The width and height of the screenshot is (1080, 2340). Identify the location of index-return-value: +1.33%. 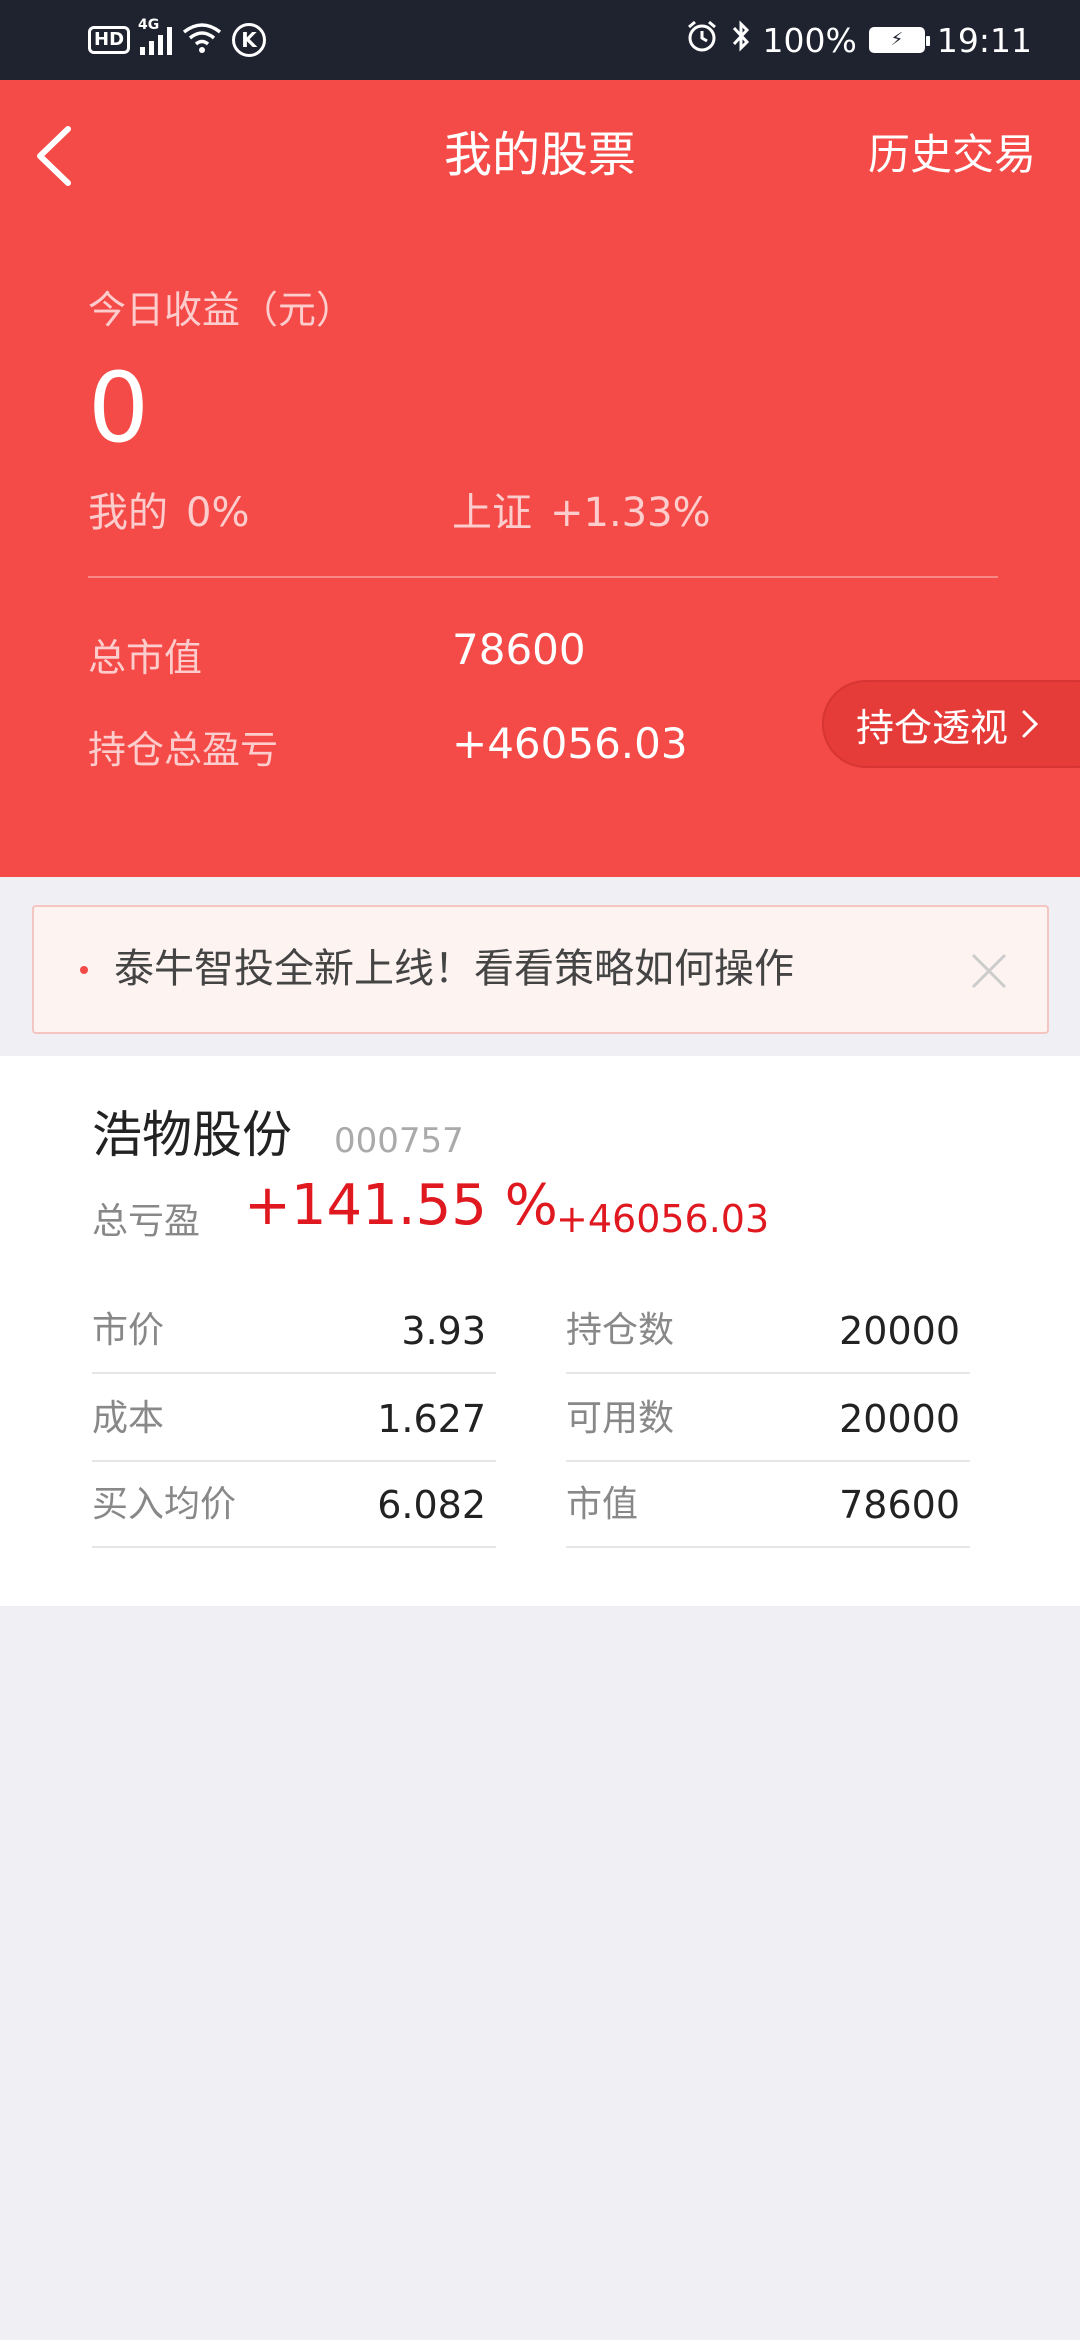
(630, 513).